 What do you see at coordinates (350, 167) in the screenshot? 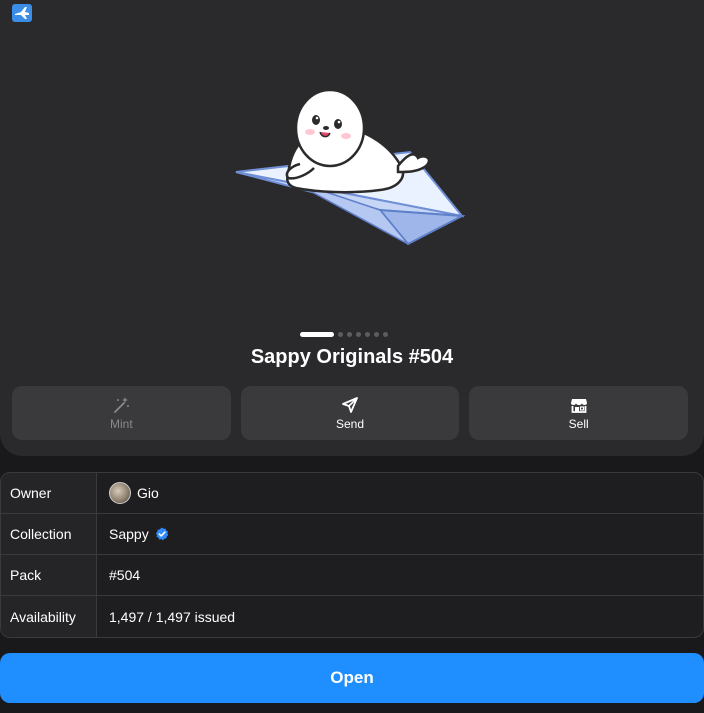
I see `seal-on-paper-plane-image` at bounding box center [350, 167].